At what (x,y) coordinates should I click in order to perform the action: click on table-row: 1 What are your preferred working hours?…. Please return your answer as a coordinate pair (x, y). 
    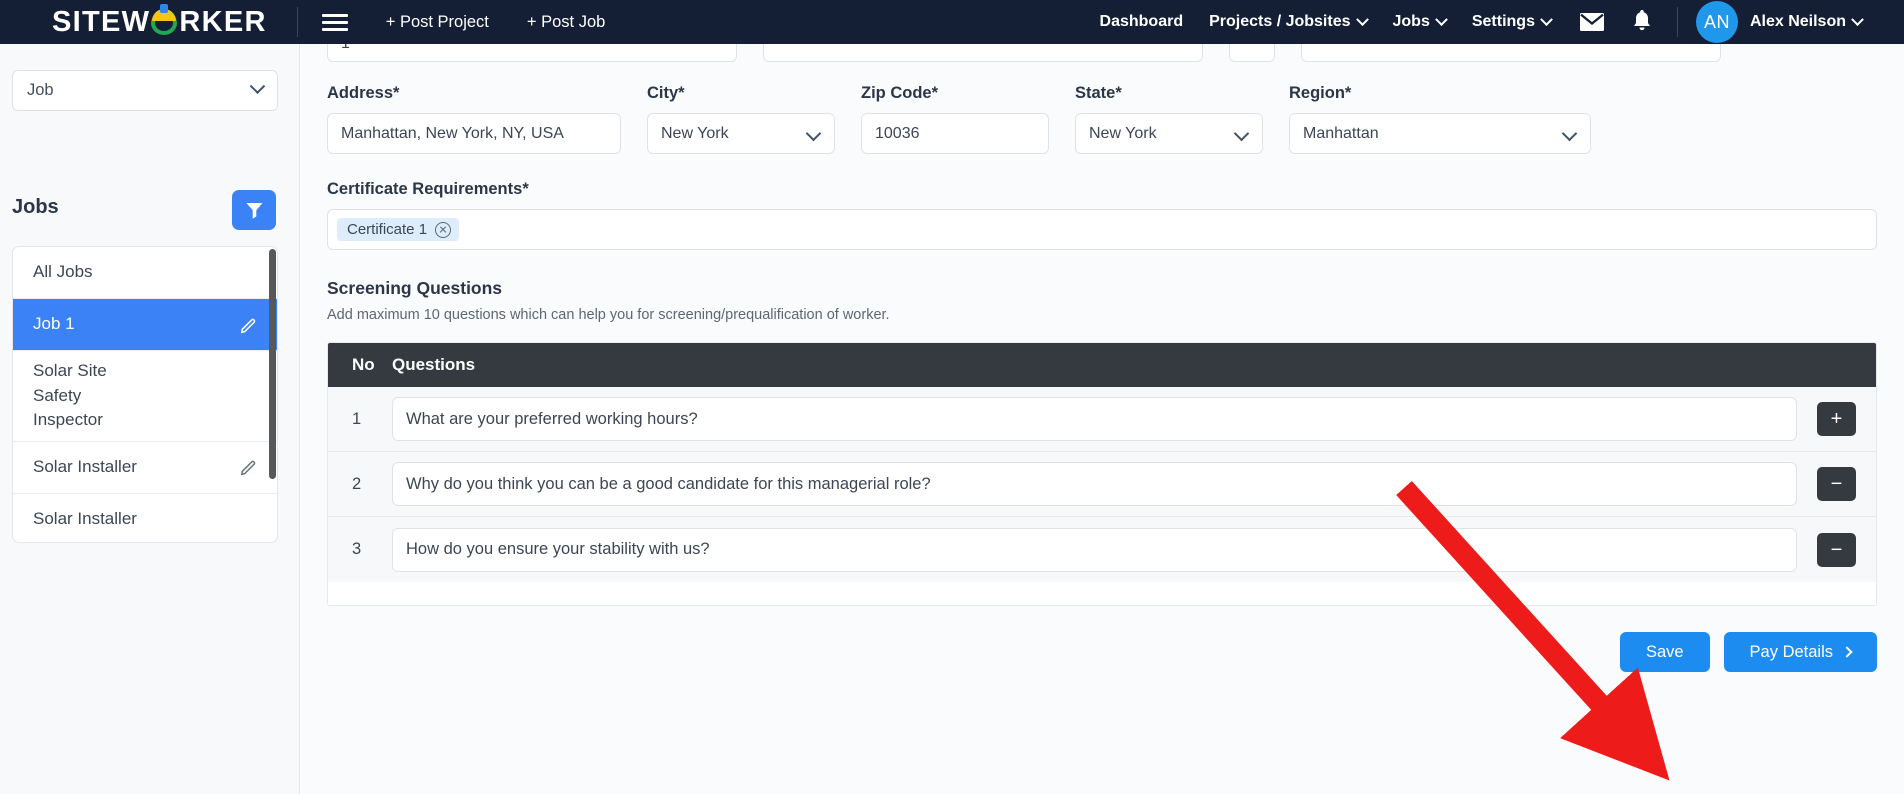
    Looking at the image, I should click on (1102, 419).